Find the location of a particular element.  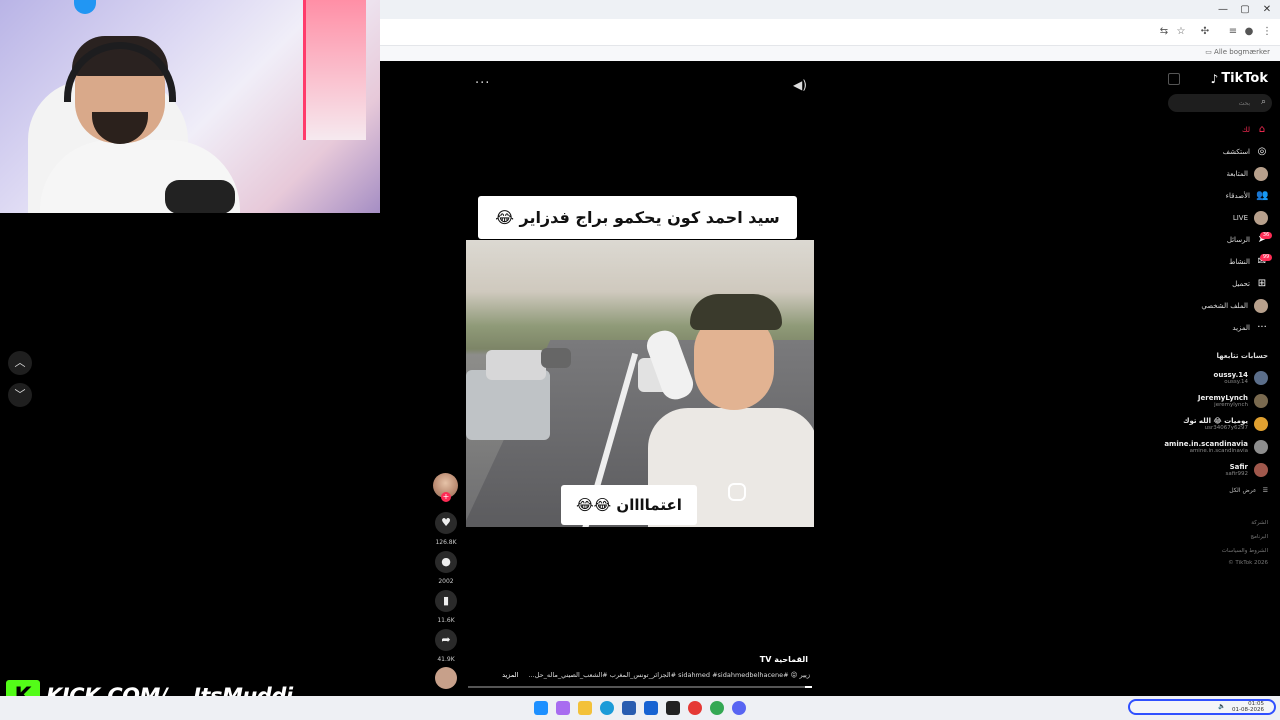

account-names: JeremyLynch jeremylynch is located at coordinates (1223, 401).